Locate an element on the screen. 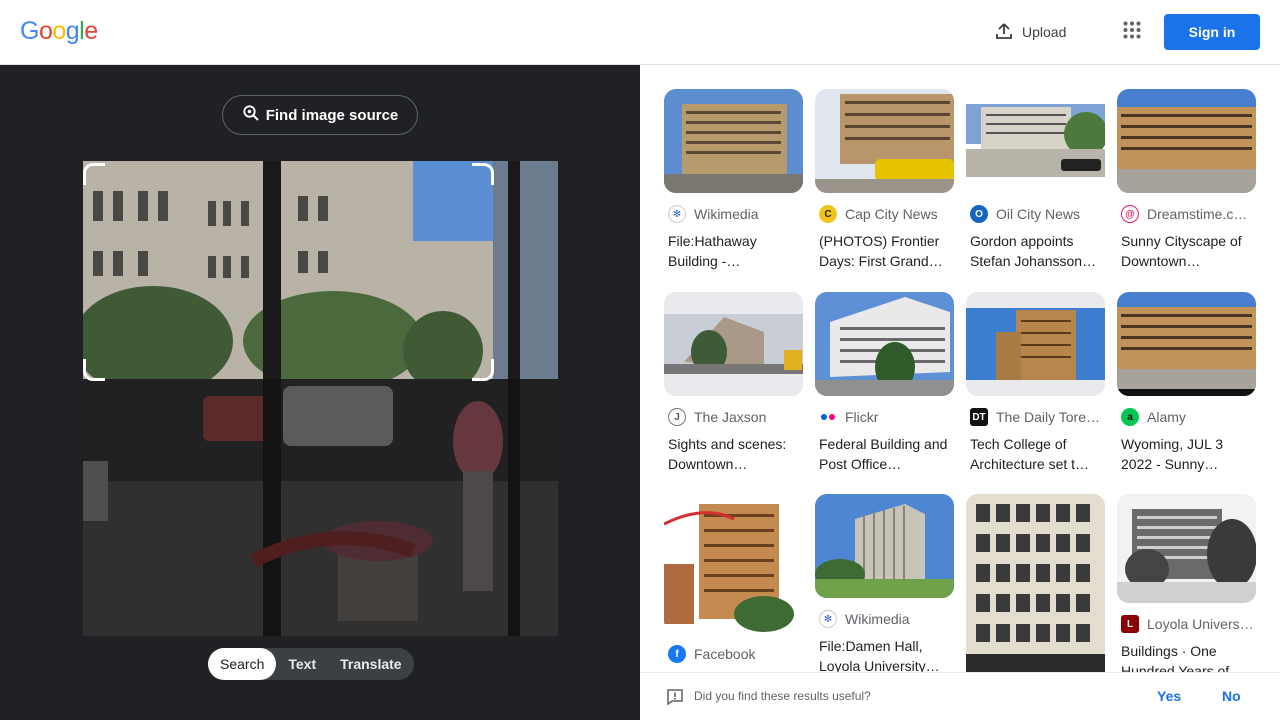  upload-label: Upload is located at coordinates (1044, 32).